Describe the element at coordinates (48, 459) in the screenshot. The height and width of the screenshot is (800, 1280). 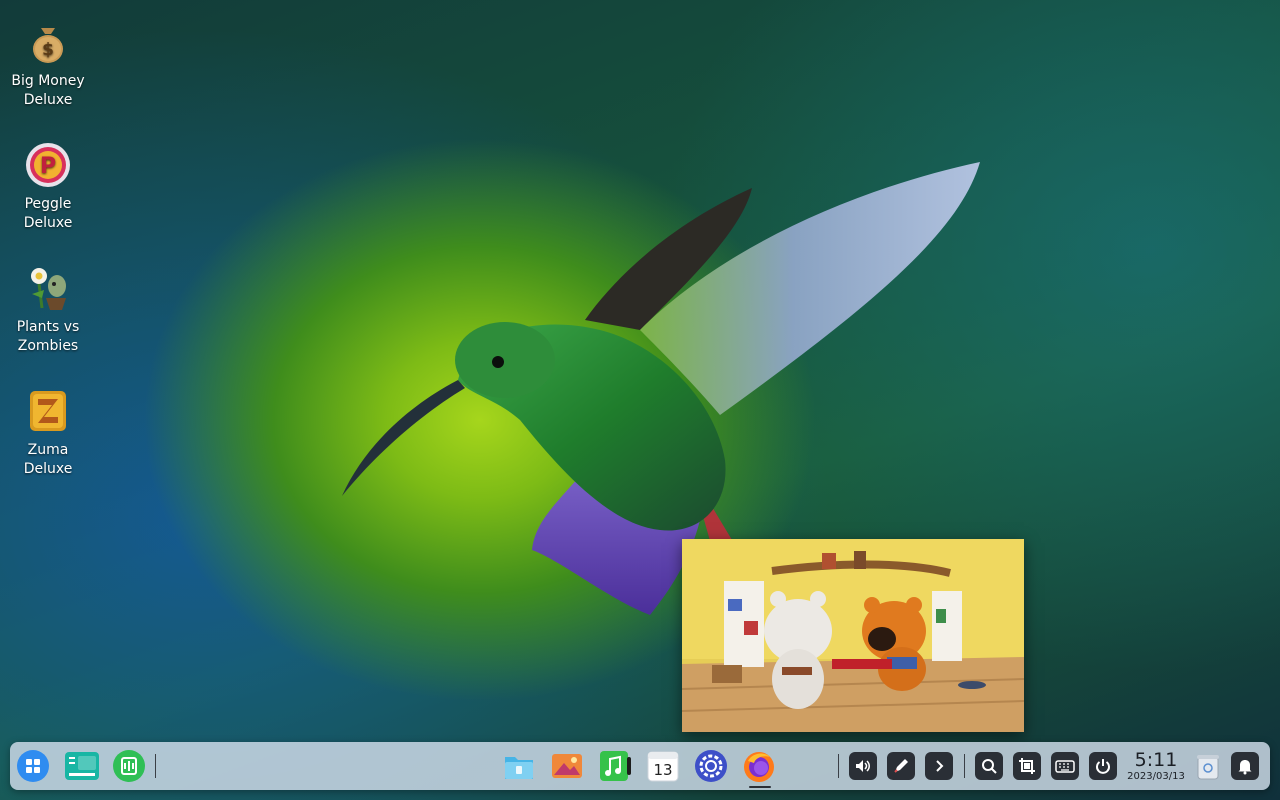
I see `desktop-icon-label: Zuma Deluxe` at that location.